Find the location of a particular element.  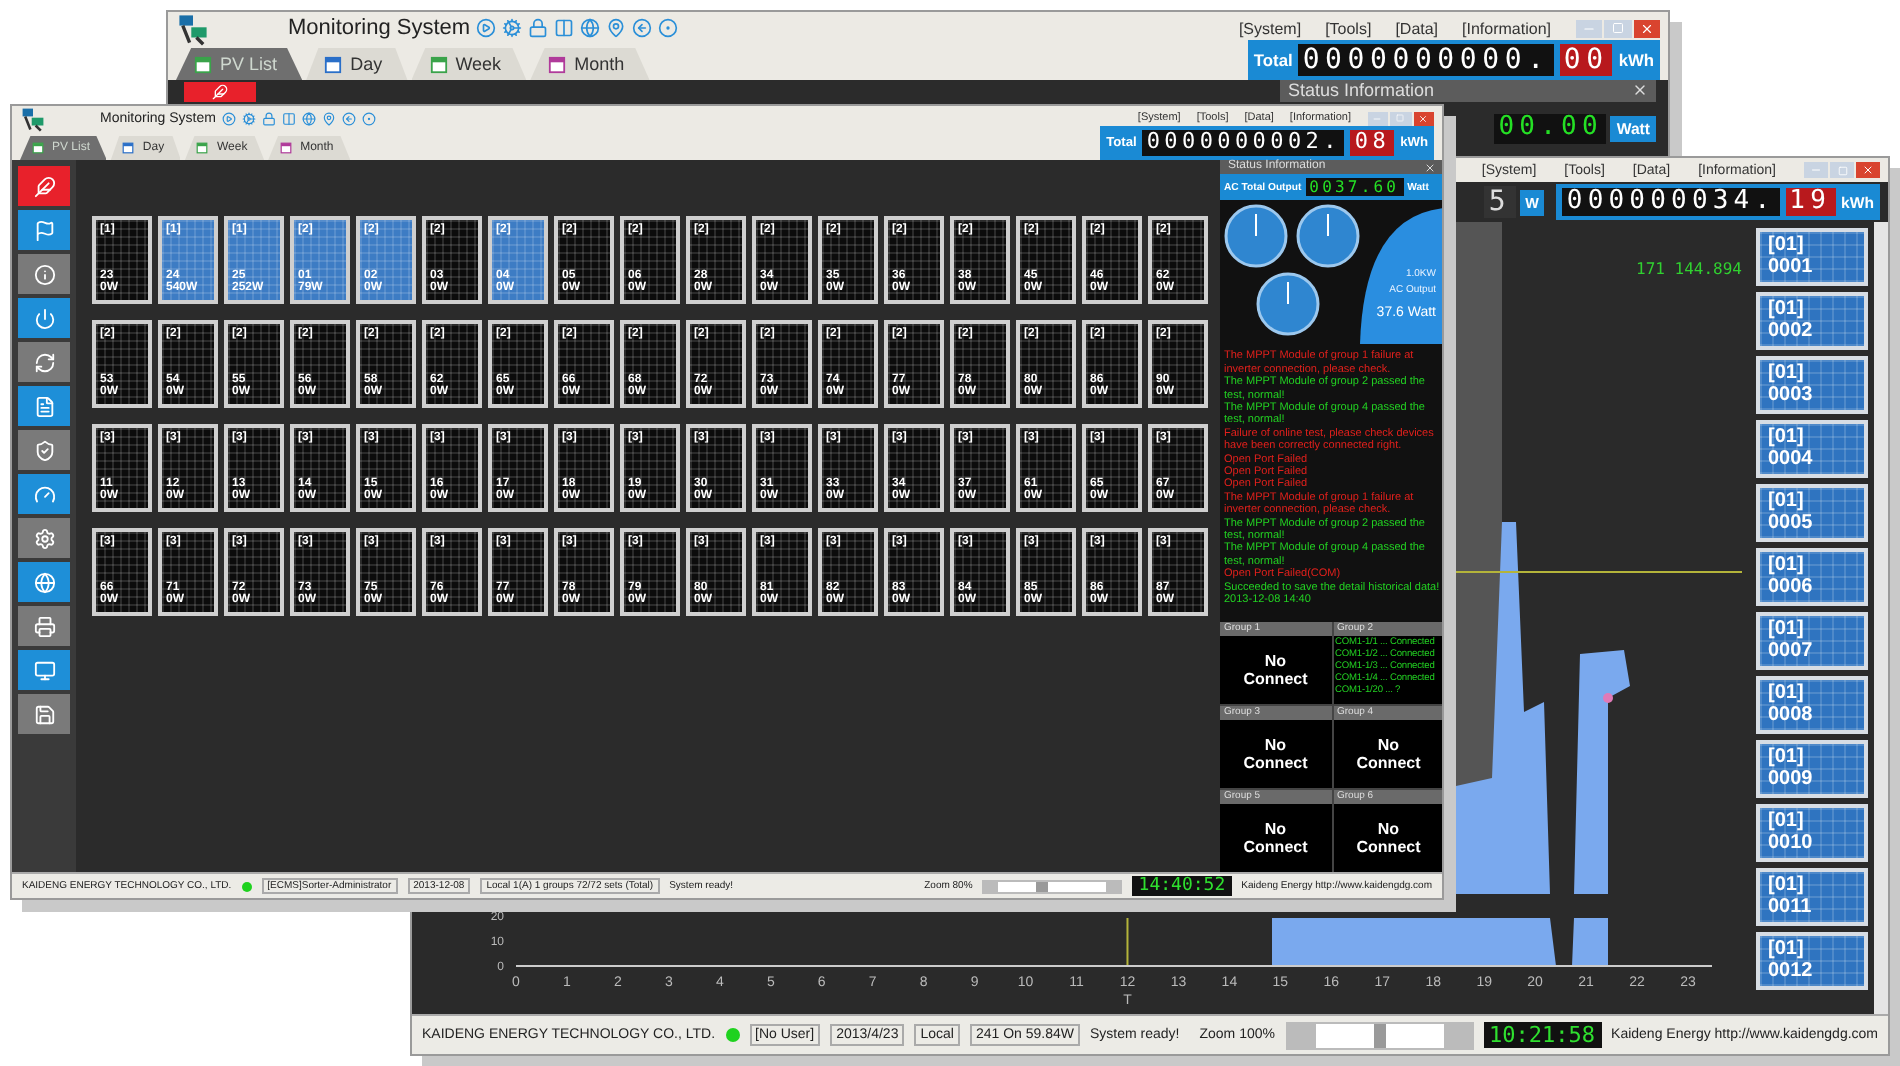

globe-button is located at coordinates (44, 582).